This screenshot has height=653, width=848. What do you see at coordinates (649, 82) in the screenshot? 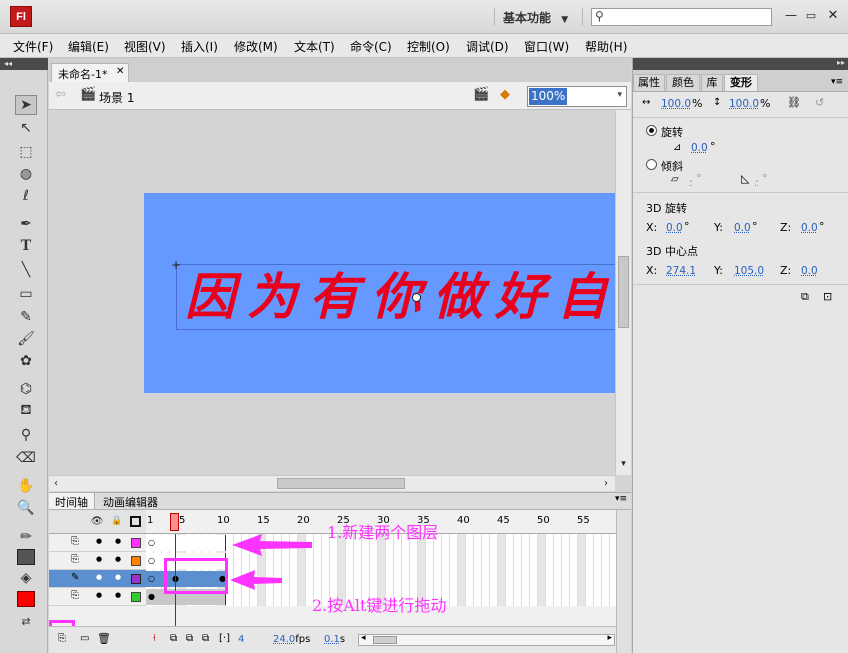
I see `tab-properties: 属性` at bounding box center [649, 82].